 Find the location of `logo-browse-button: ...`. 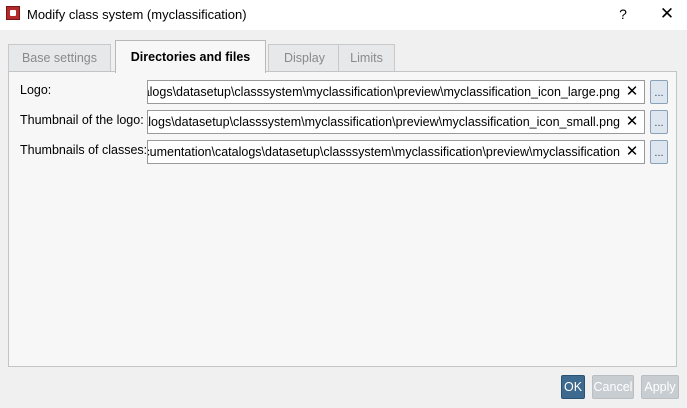

logo-browse-button: ... is located at coordinates (659, 92).